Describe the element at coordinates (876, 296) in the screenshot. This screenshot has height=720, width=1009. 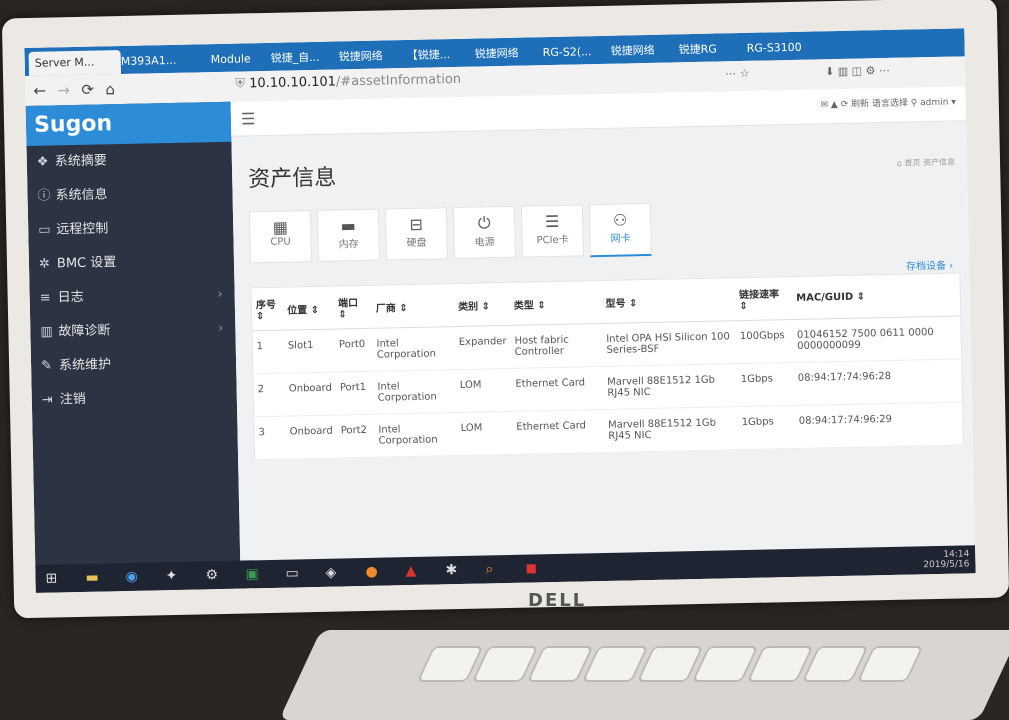
I see `col-mac: MAC/GUID ⇕` at that location.